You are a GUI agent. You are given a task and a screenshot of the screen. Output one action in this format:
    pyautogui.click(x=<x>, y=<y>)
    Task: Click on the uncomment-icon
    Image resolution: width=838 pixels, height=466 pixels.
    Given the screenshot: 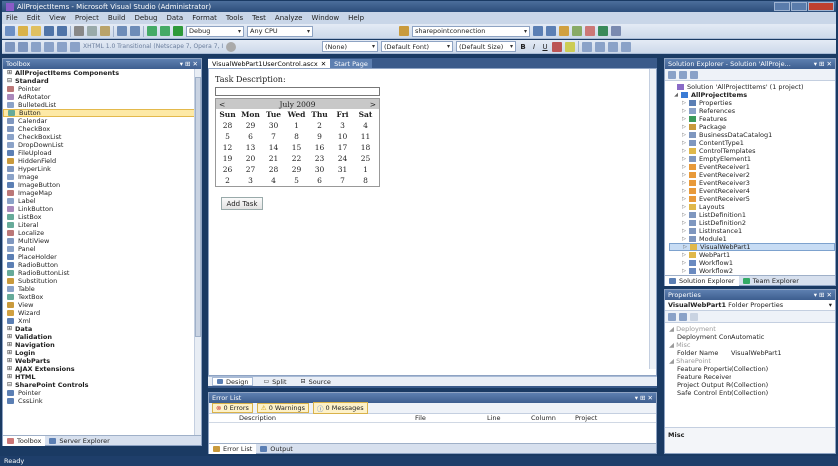 What is the action you would take?
    pyautogui.click(x=75, y=46)
    